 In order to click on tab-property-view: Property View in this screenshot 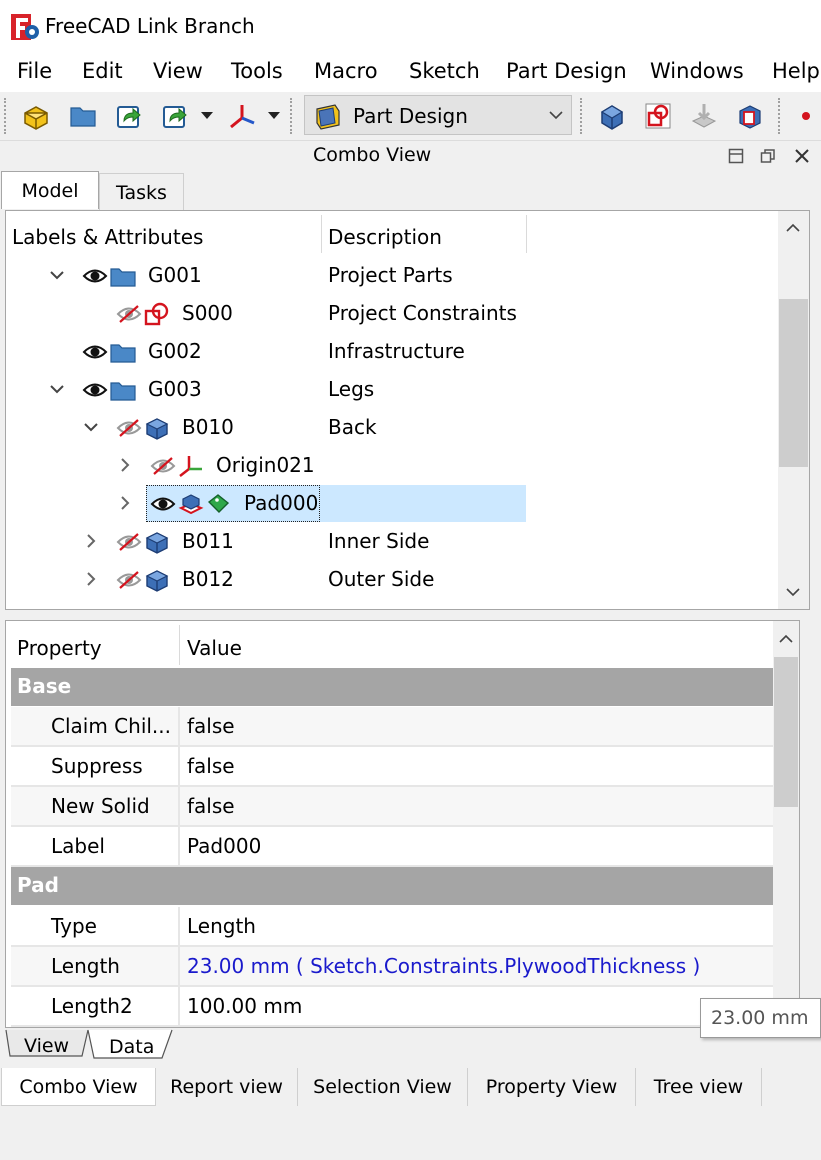, I will do `click(552, 1087)`.